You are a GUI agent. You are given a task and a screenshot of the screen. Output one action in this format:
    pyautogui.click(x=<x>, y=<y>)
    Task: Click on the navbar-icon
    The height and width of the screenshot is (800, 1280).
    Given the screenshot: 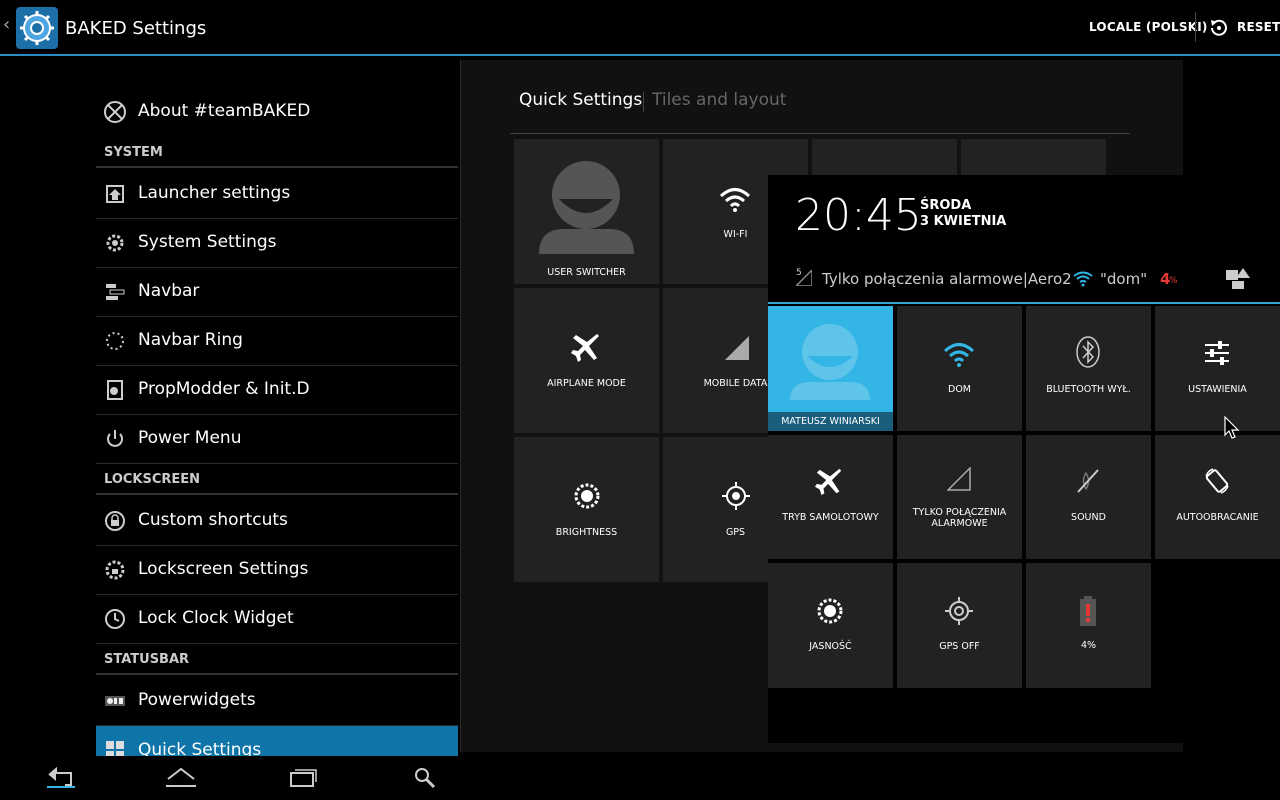 What is the action you would take?
    pyautogui.click(x=115, y=292)
    